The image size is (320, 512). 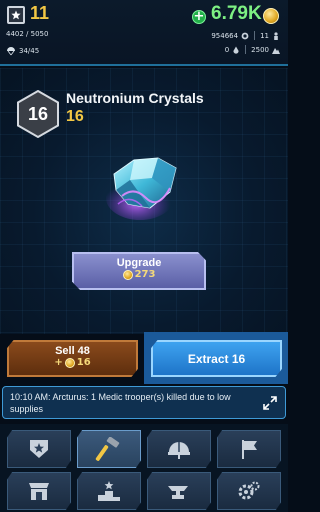 I want to click on resource-d-value: 2500, so click(x=260, y=49).